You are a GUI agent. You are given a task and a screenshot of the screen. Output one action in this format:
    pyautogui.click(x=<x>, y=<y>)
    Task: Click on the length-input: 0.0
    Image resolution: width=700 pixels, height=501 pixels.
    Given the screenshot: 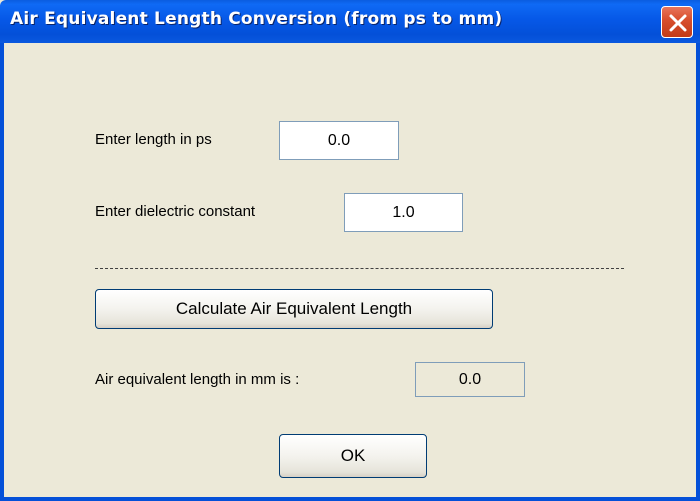 What is the action you would take?
    pyautogui.click(x=339, y=140)
    